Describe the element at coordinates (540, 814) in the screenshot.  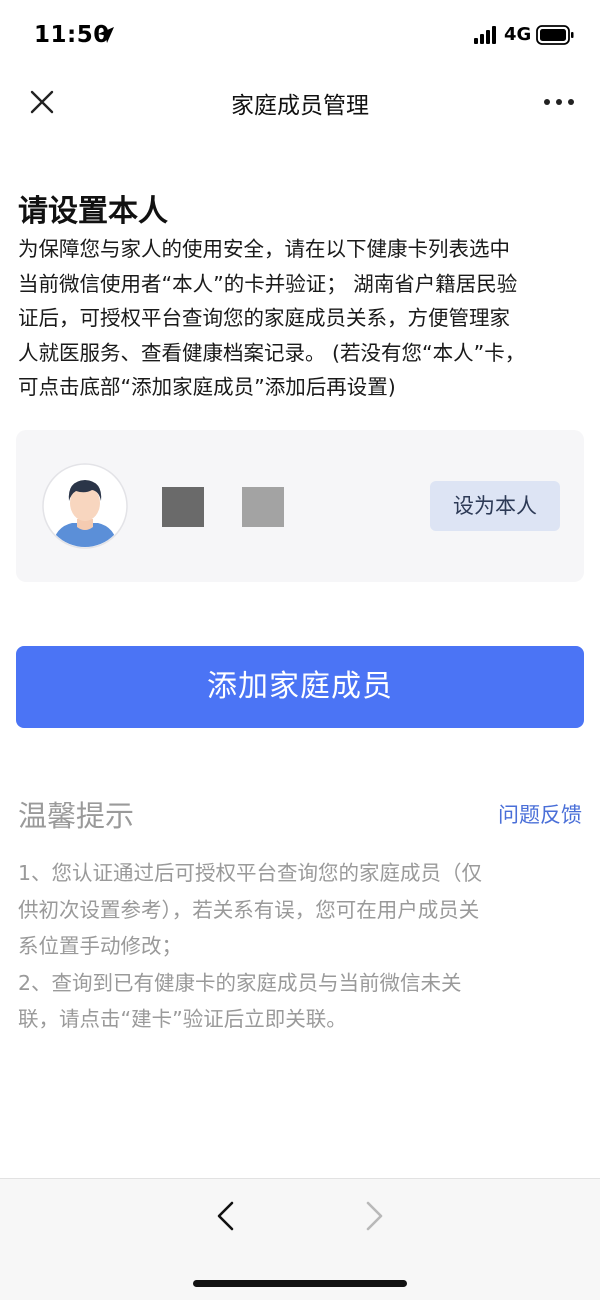
I see `feedback-link: 问题反馈` at that location.